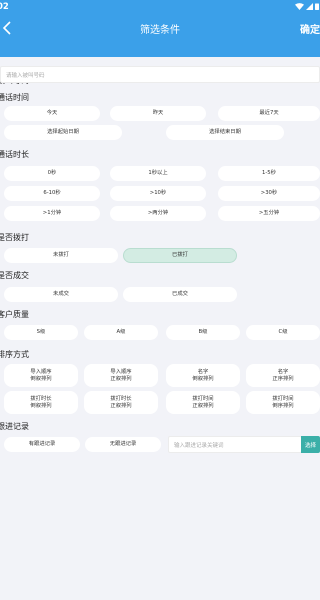 Image resolution: width=320 pixels, height=600 pixels. Describe the element at coordinates (309, 6) in the screenshot. I see `signal-icon` at that location.